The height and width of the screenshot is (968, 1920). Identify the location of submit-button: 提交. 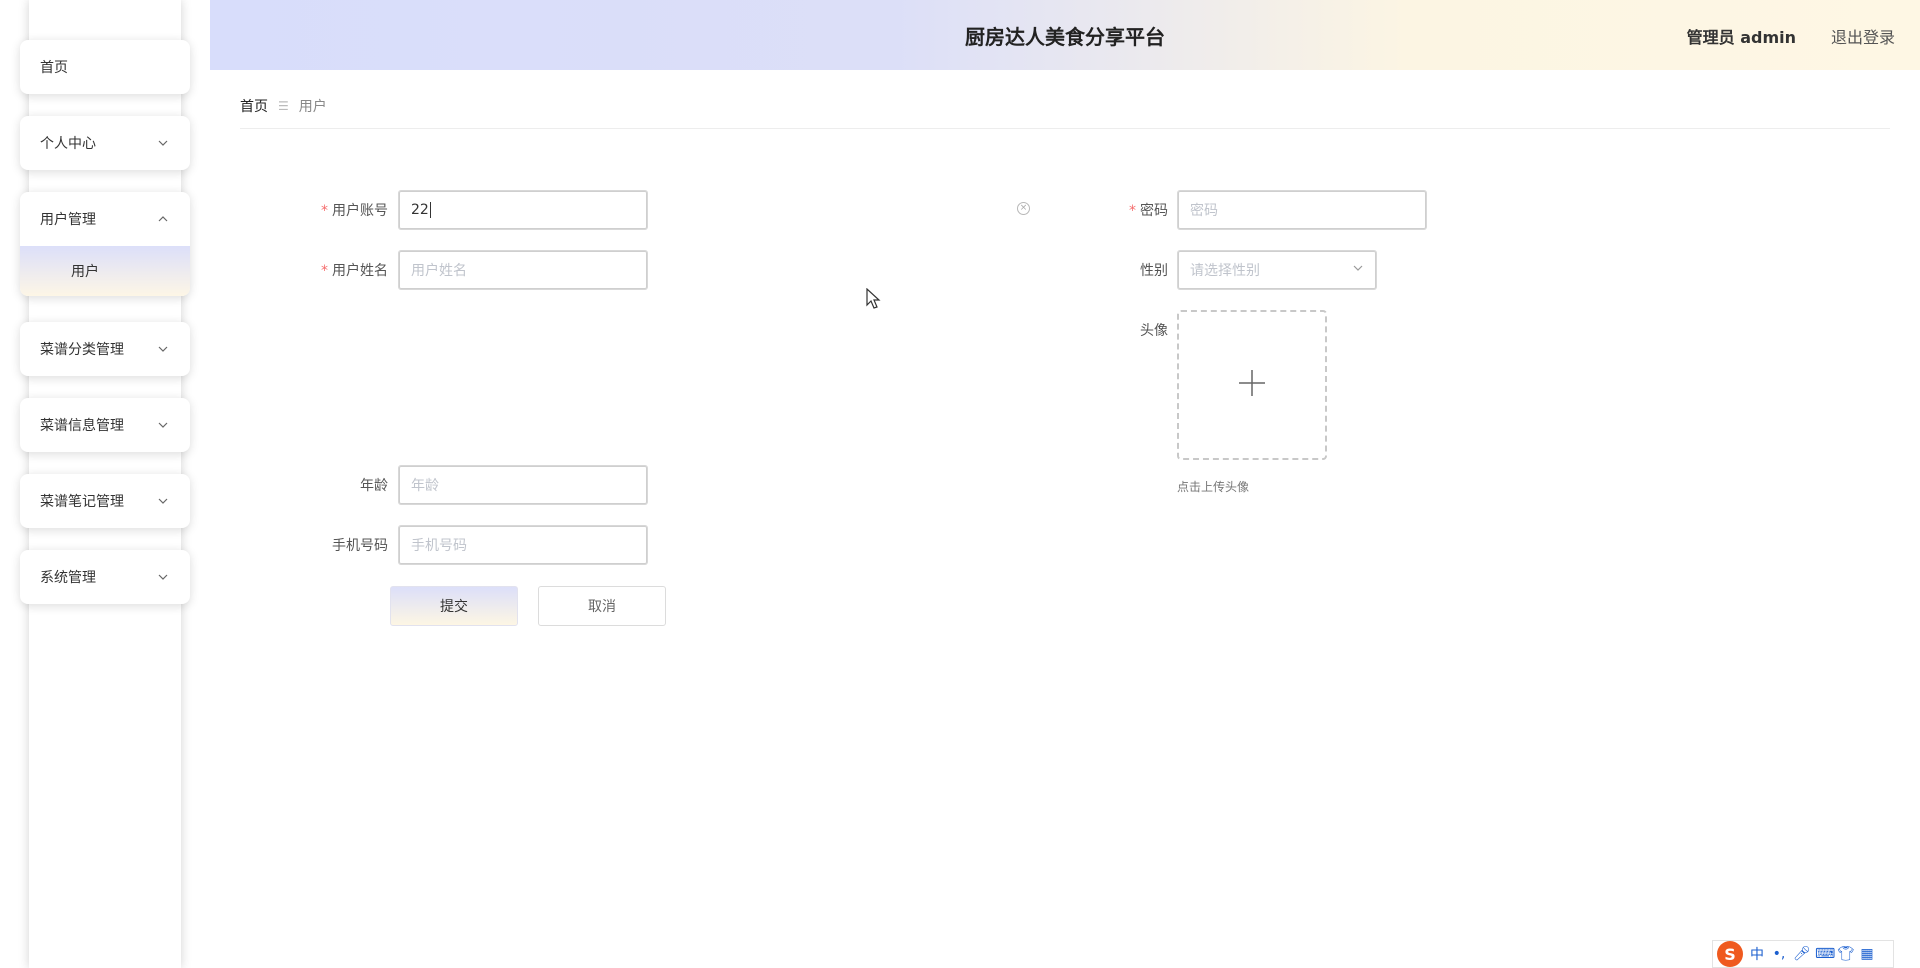
(454, 606).